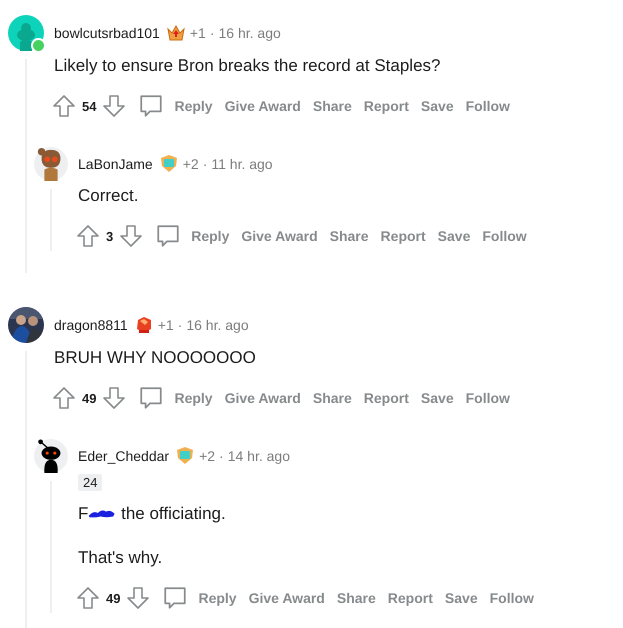 The height and width of the screenshot is (628, 623). What do you see at coordinates (89, 106) in the screenshot?
I see `vote-count: 54` at bounding box center [89, 106].